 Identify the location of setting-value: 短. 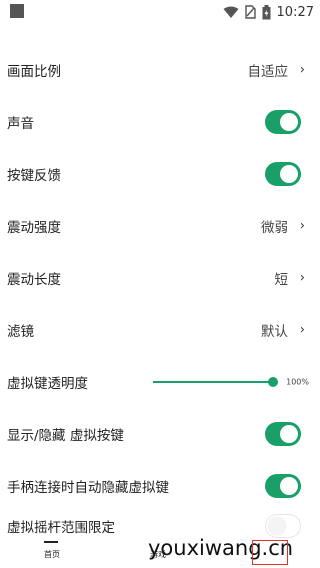
(281, 280).